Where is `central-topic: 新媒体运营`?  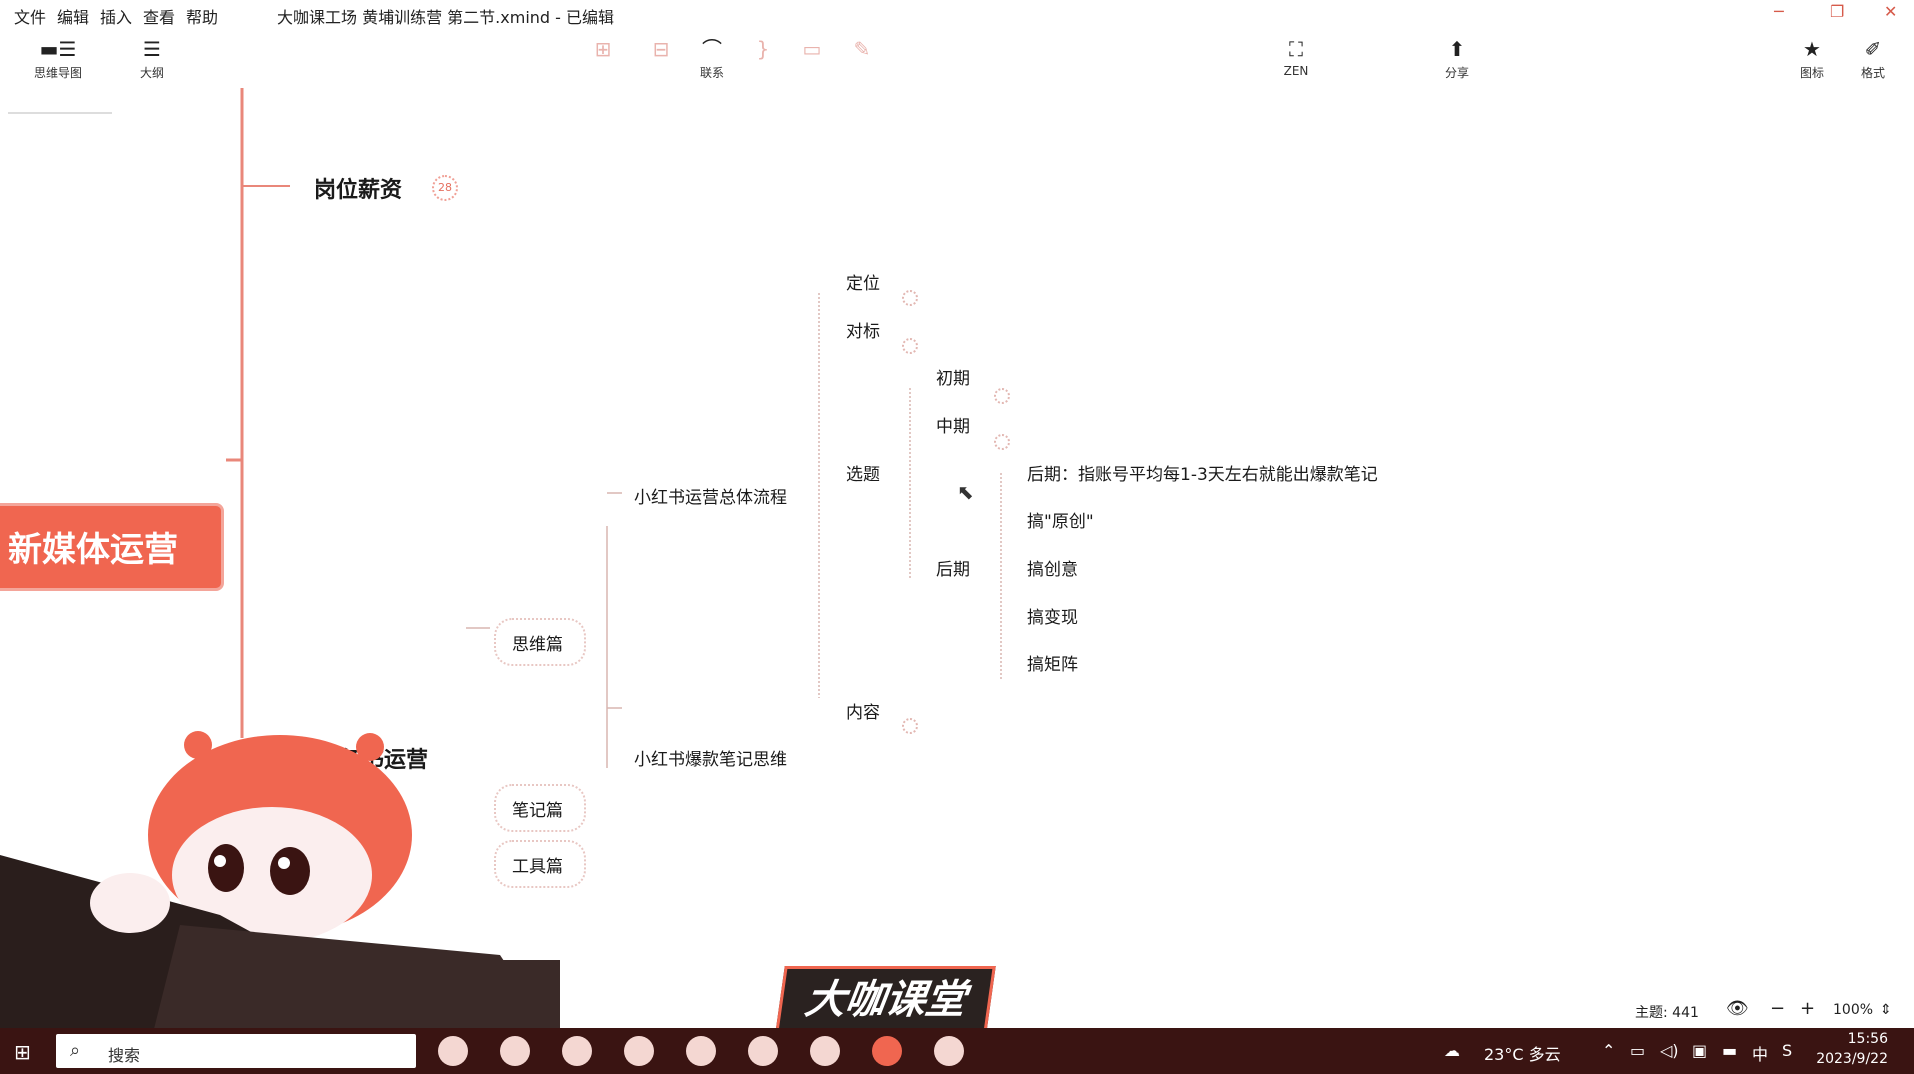
central-topic: 新媒体运营 is located at coordinates (112, 547).